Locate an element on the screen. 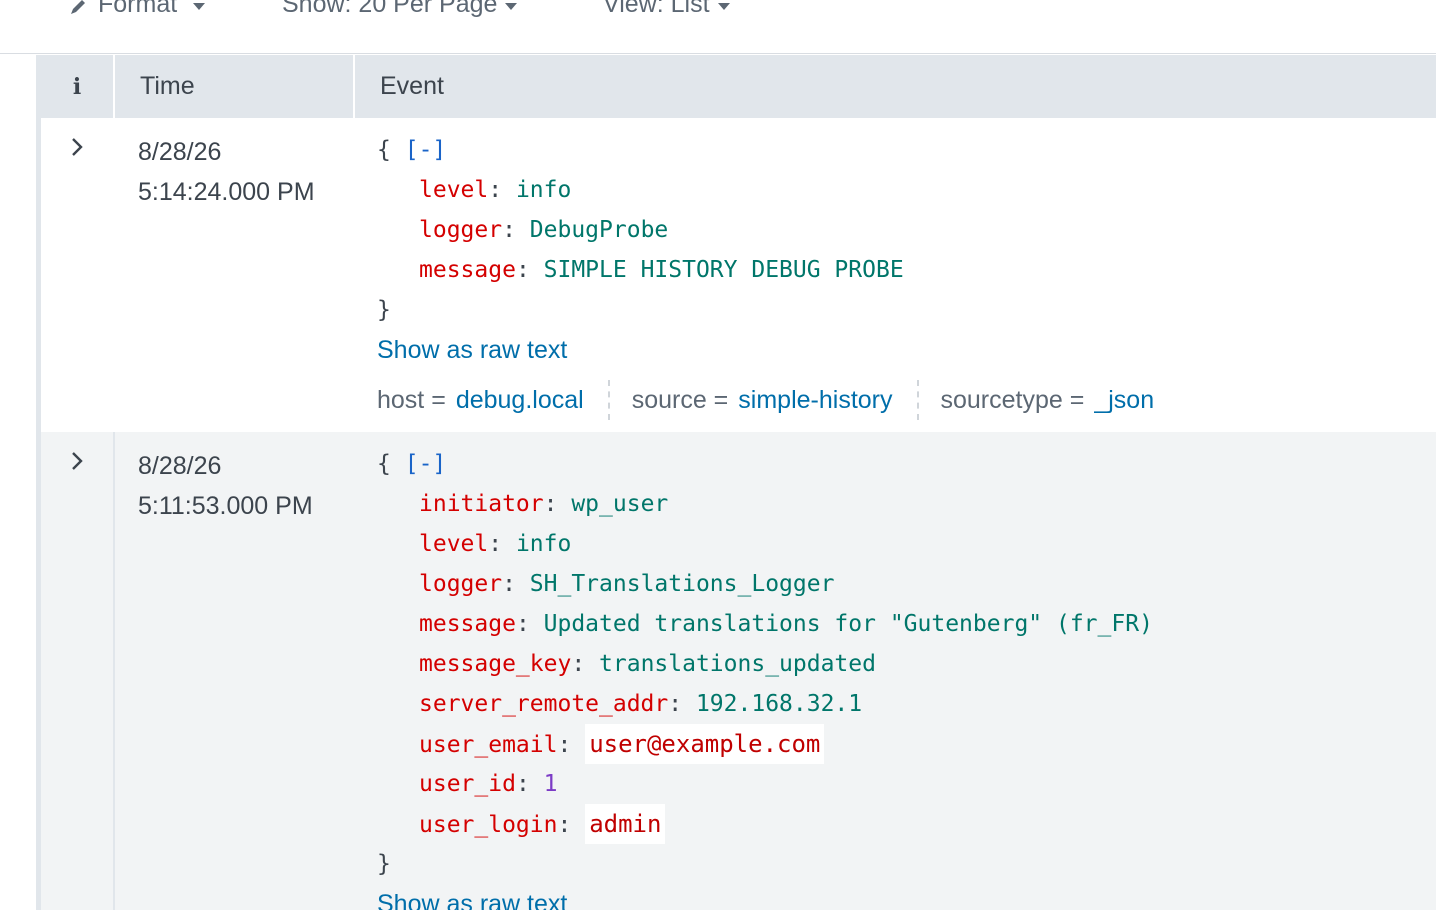  meta-field-sourcetype: sourcetype = _json is located at coordinates (1060, 400).